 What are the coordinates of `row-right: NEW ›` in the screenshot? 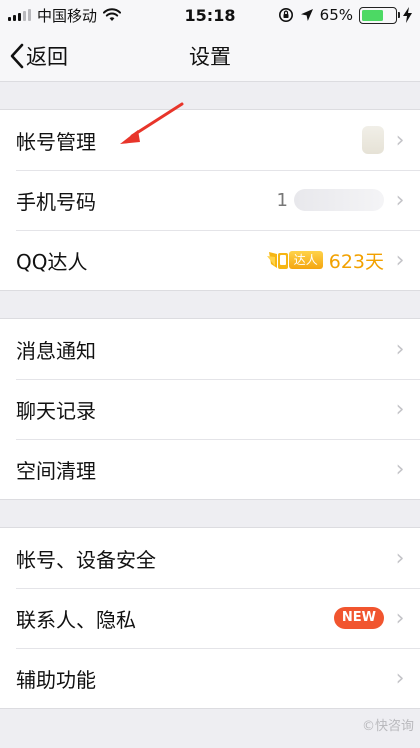 It's located at (369, 618).